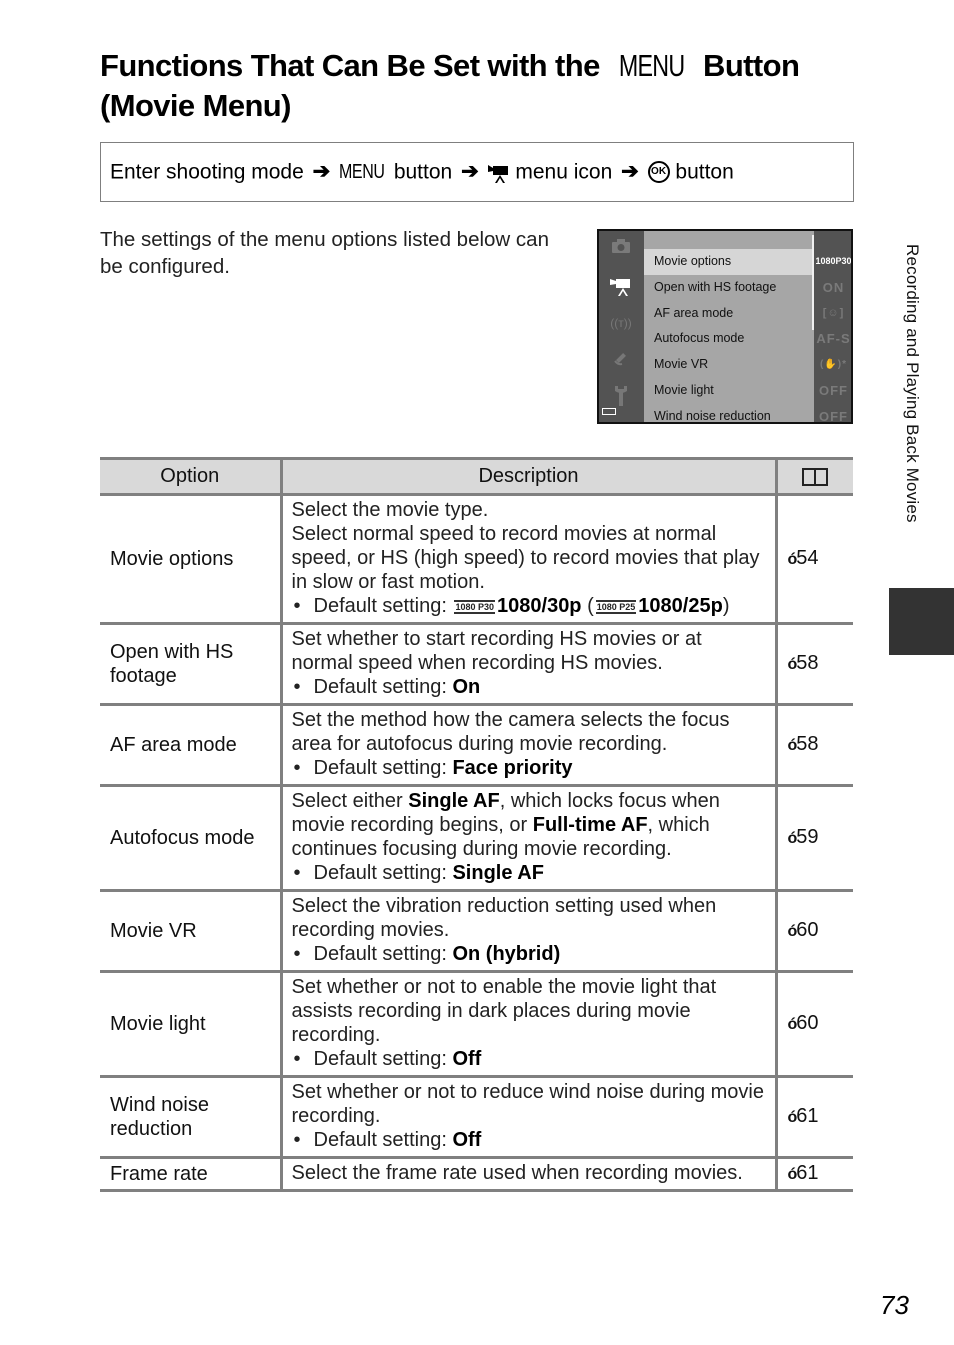  What do you see at coordinates (833, 287) in the screenshot?
I see `camera-menu-value: ON` at bounding box center [833, 287].